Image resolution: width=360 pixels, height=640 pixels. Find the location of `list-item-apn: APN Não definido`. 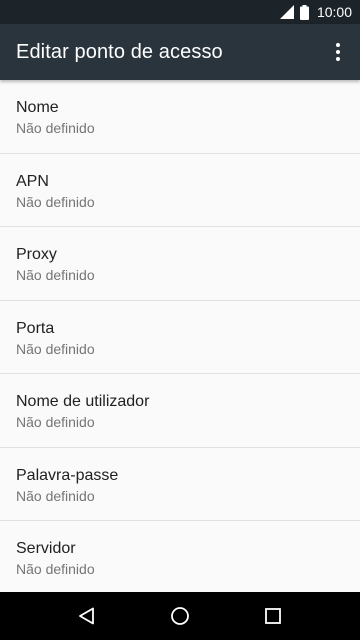

list-item-apn: APN Não definido is located at coordinates (180, 190).